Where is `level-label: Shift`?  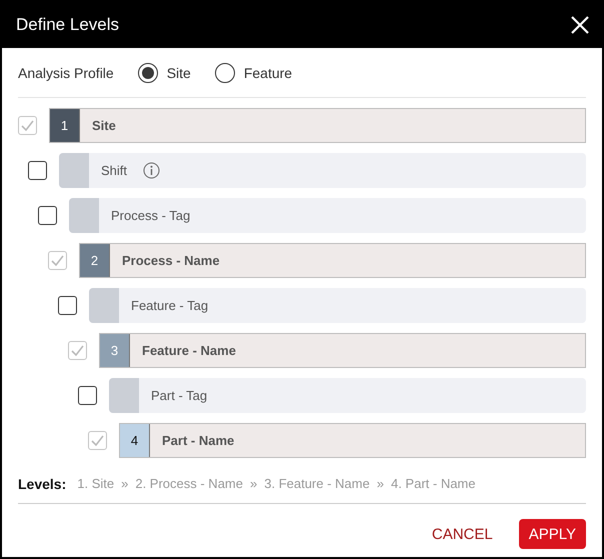 level-label: Shift is located at coordinates (114, 170).